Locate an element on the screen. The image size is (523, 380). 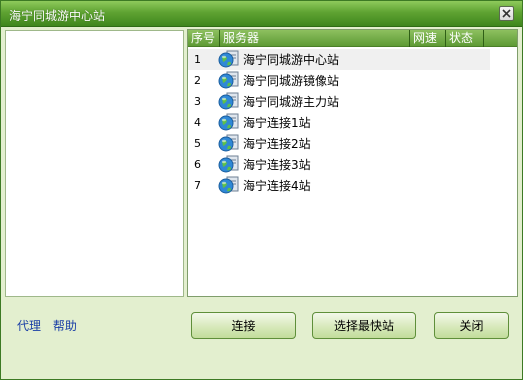
server-row: 5 海宁连接2站 is located at coordinates (339, 143).